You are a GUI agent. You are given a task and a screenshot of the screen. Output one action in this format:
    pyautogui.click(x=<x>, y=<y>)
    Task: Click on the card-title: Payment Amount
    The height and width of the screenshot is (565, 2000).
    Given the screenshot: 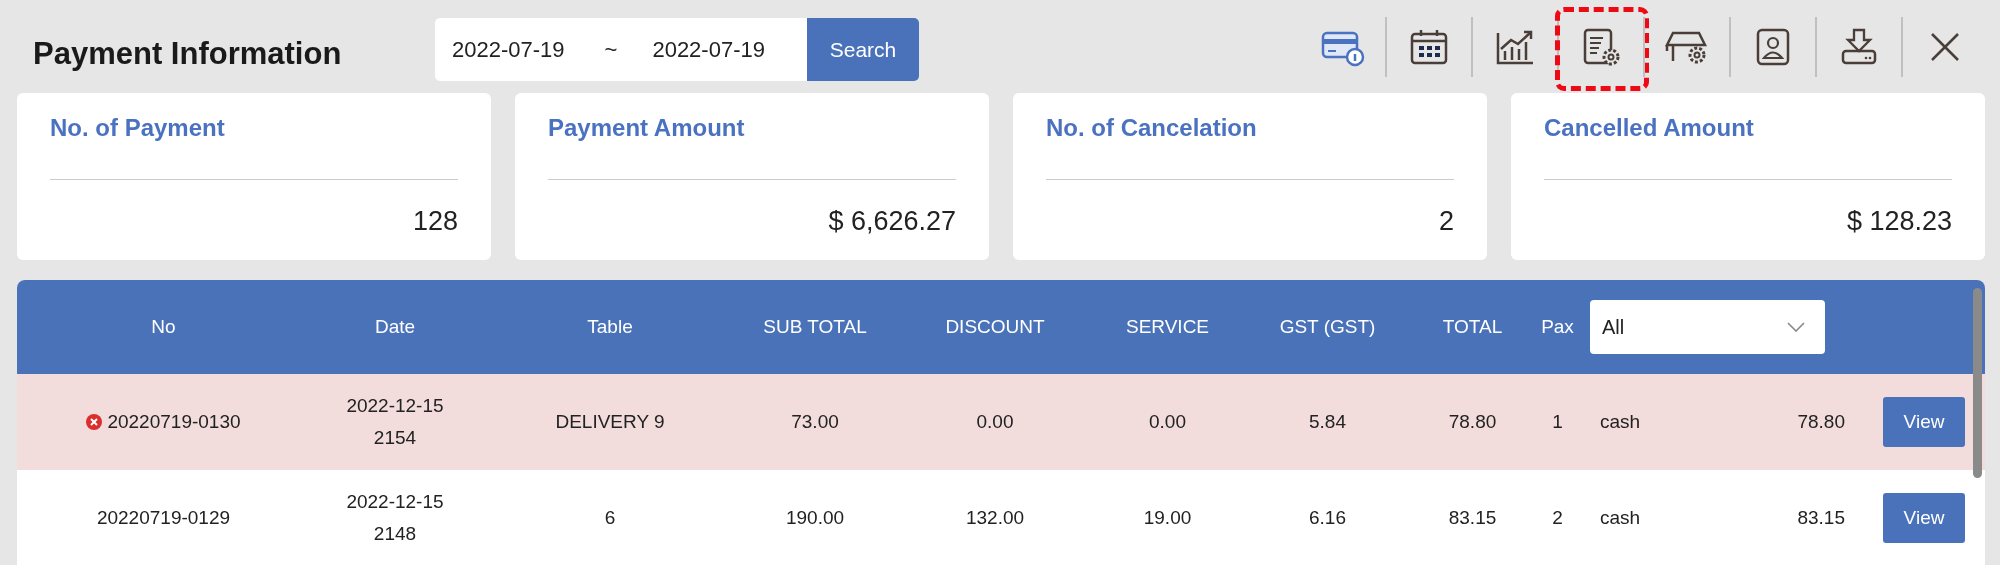 What is the action you would take?
    pyautogui.click(x=752, y=136)
    